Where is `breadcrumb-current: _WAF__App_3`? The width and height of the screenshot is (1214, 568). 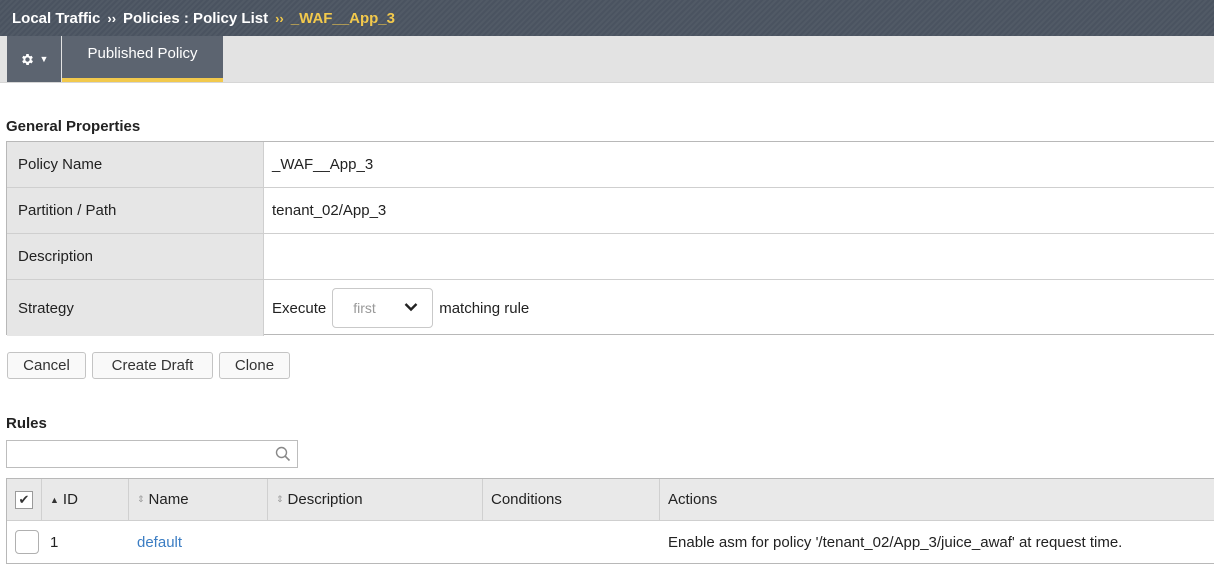
breadcrumb-current: _WAF__App_3 is located at coordinates (342, 18).